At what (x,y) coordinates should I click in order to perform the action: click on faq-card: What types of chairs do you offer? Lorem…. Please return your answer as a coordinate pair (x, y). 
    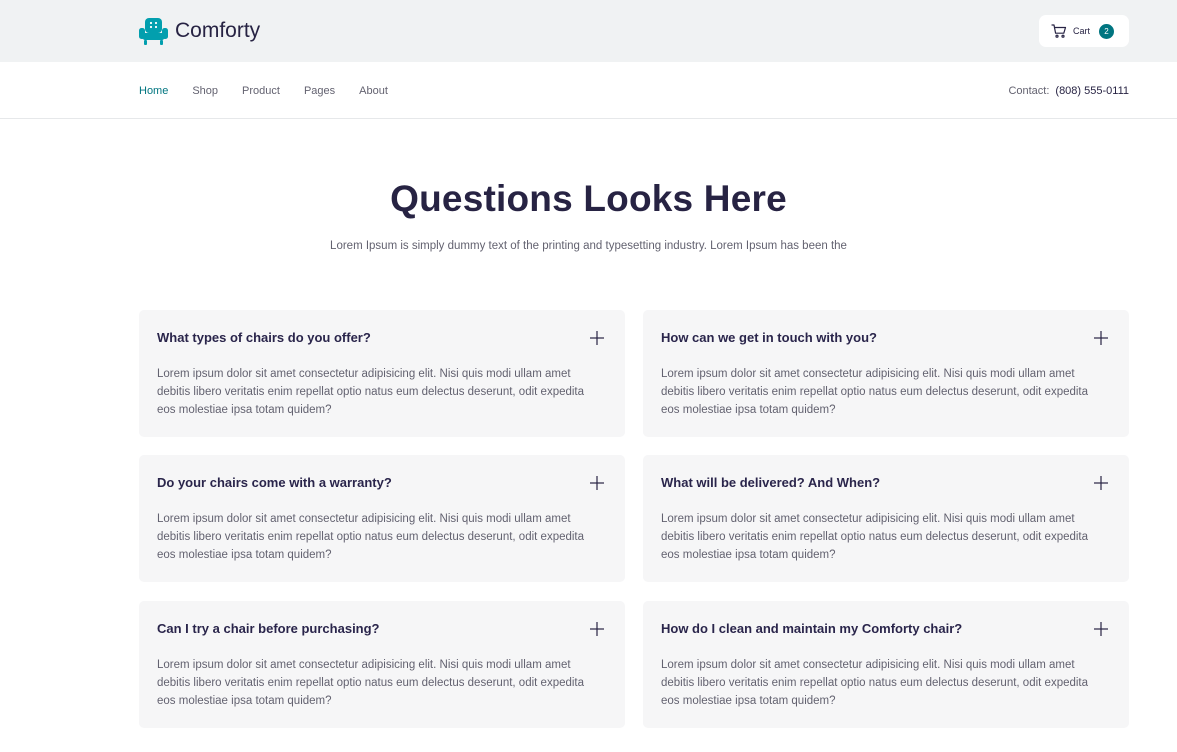
    Looking at the image, I should click on (382, 373).